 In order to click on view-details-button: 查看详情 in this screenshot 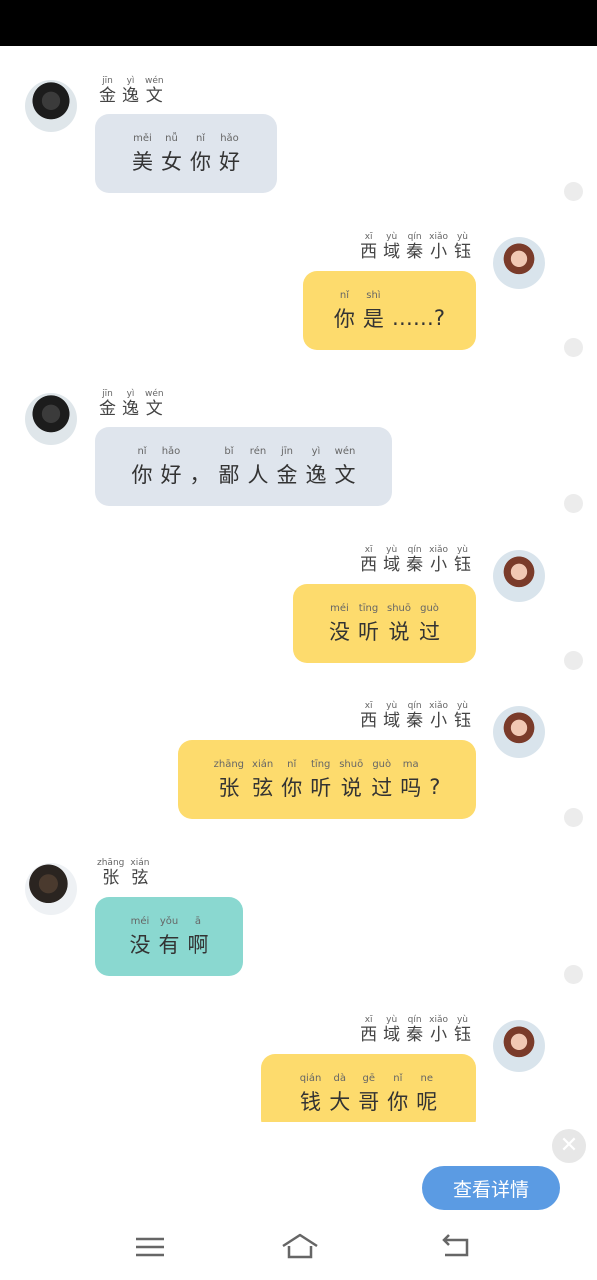, I will do `click(491, 1188)`.